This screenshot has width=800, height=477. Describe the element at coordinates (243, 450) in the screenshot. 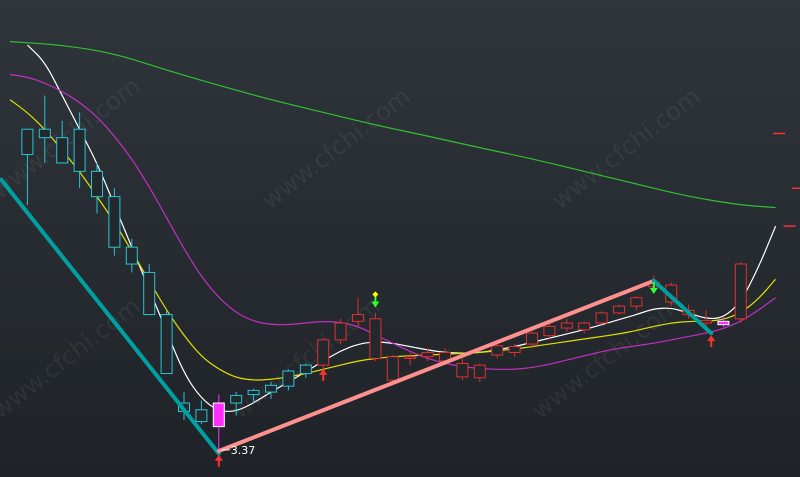

I see `low-price-label: 3.37` at that location.